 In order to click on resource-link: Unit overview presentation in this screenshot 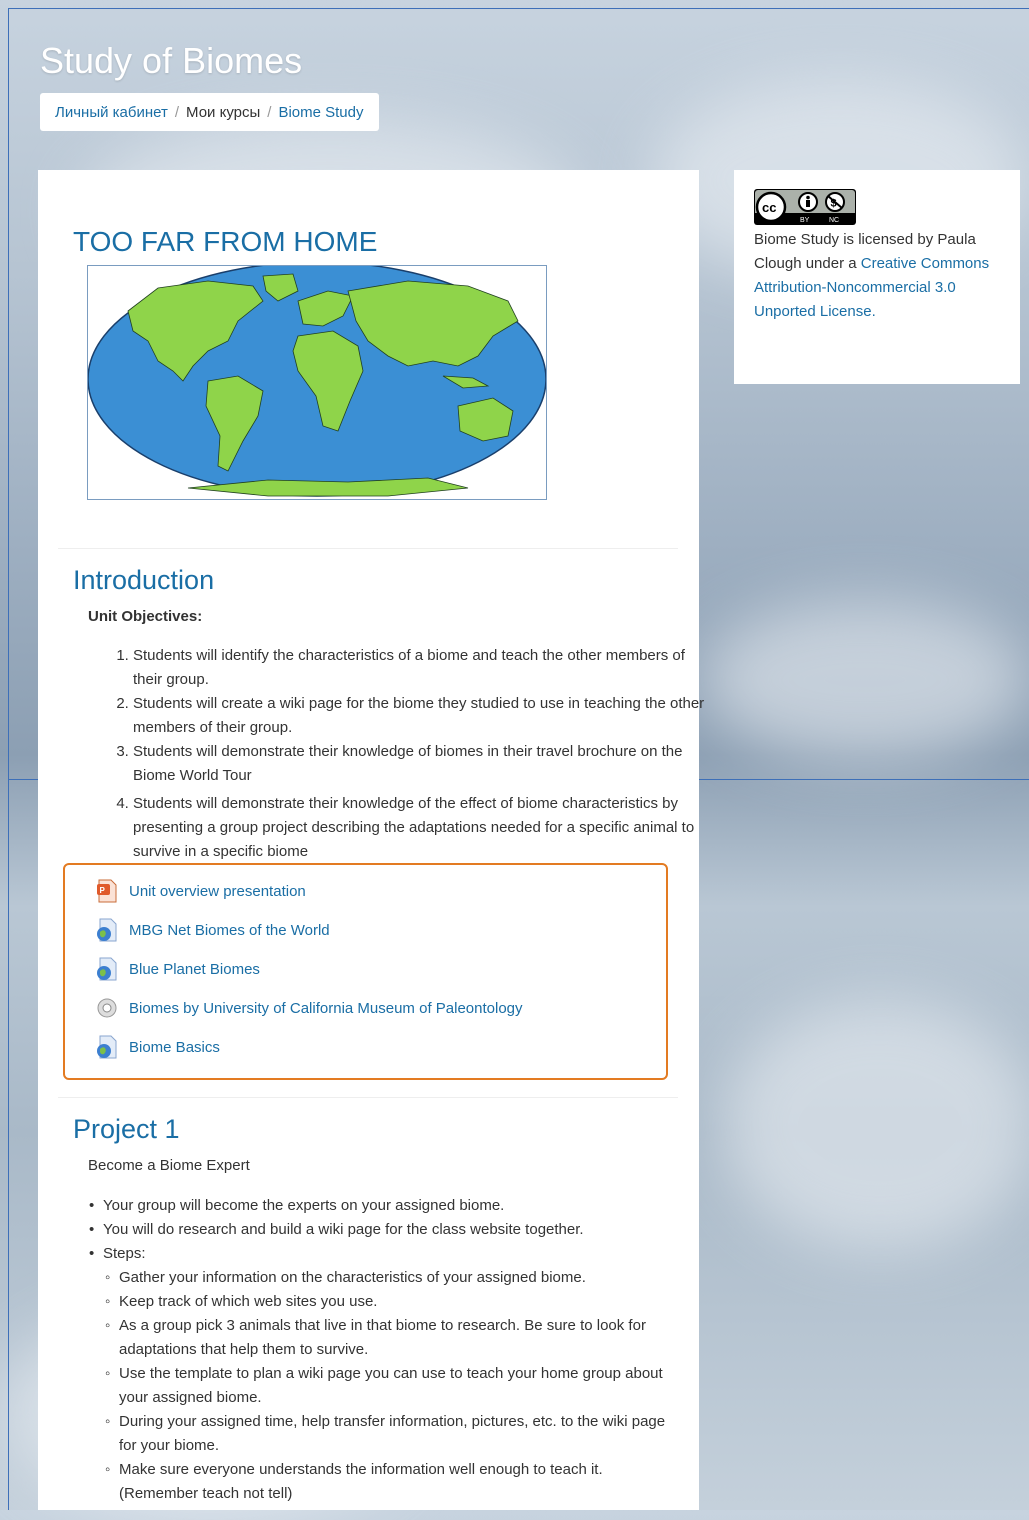, I will do `click(217, 891)`.